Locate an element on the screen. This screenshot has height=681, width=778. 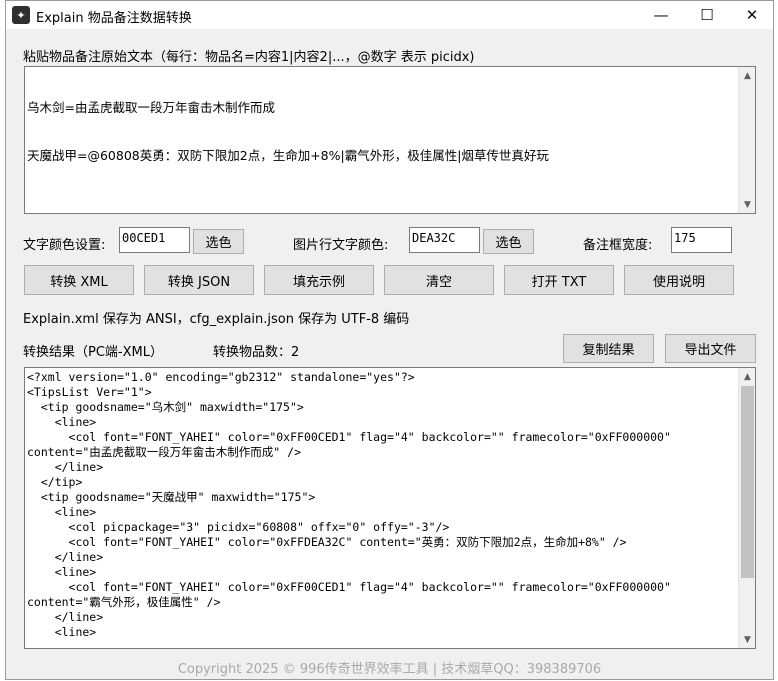
help-button: 使用说明 is located at coordinates (679, 280).